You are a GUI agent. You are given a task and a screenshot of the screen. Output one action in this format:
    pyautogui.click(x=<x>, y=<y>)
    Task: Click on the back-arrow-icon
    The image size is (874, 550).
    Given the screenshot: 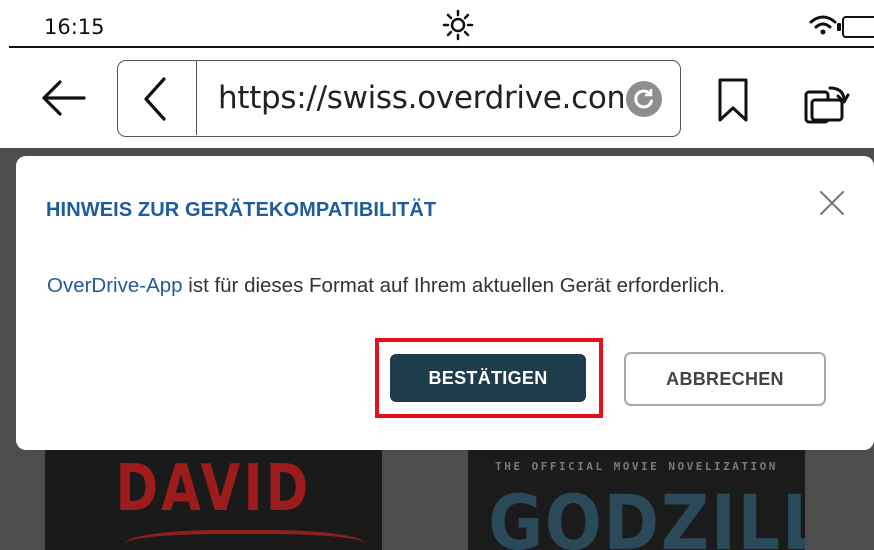 What is the action you would take?
    pyautogui.click(x=63, y=98)
    